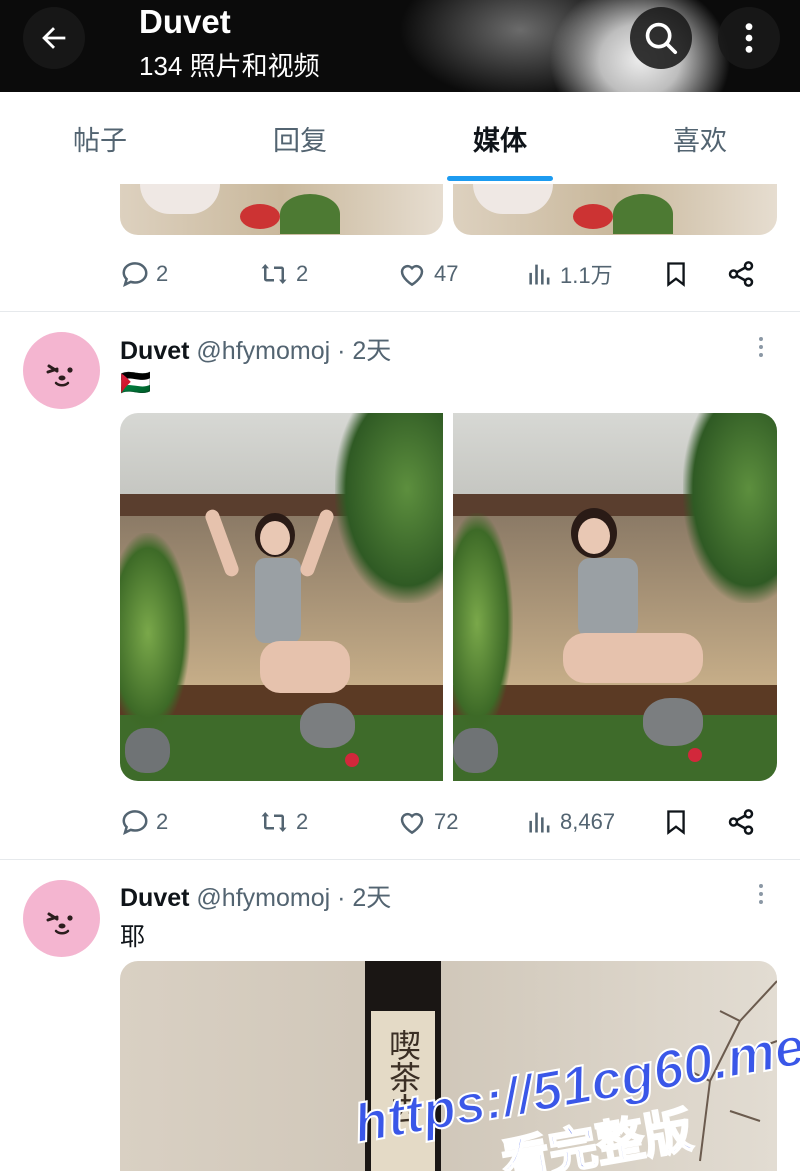 This screenshot has height=1171, width=800. What do you see at coordinates (586, 275) in the screenshot?
I see `views-count: 1.1万` at bounding box center [586, 275].